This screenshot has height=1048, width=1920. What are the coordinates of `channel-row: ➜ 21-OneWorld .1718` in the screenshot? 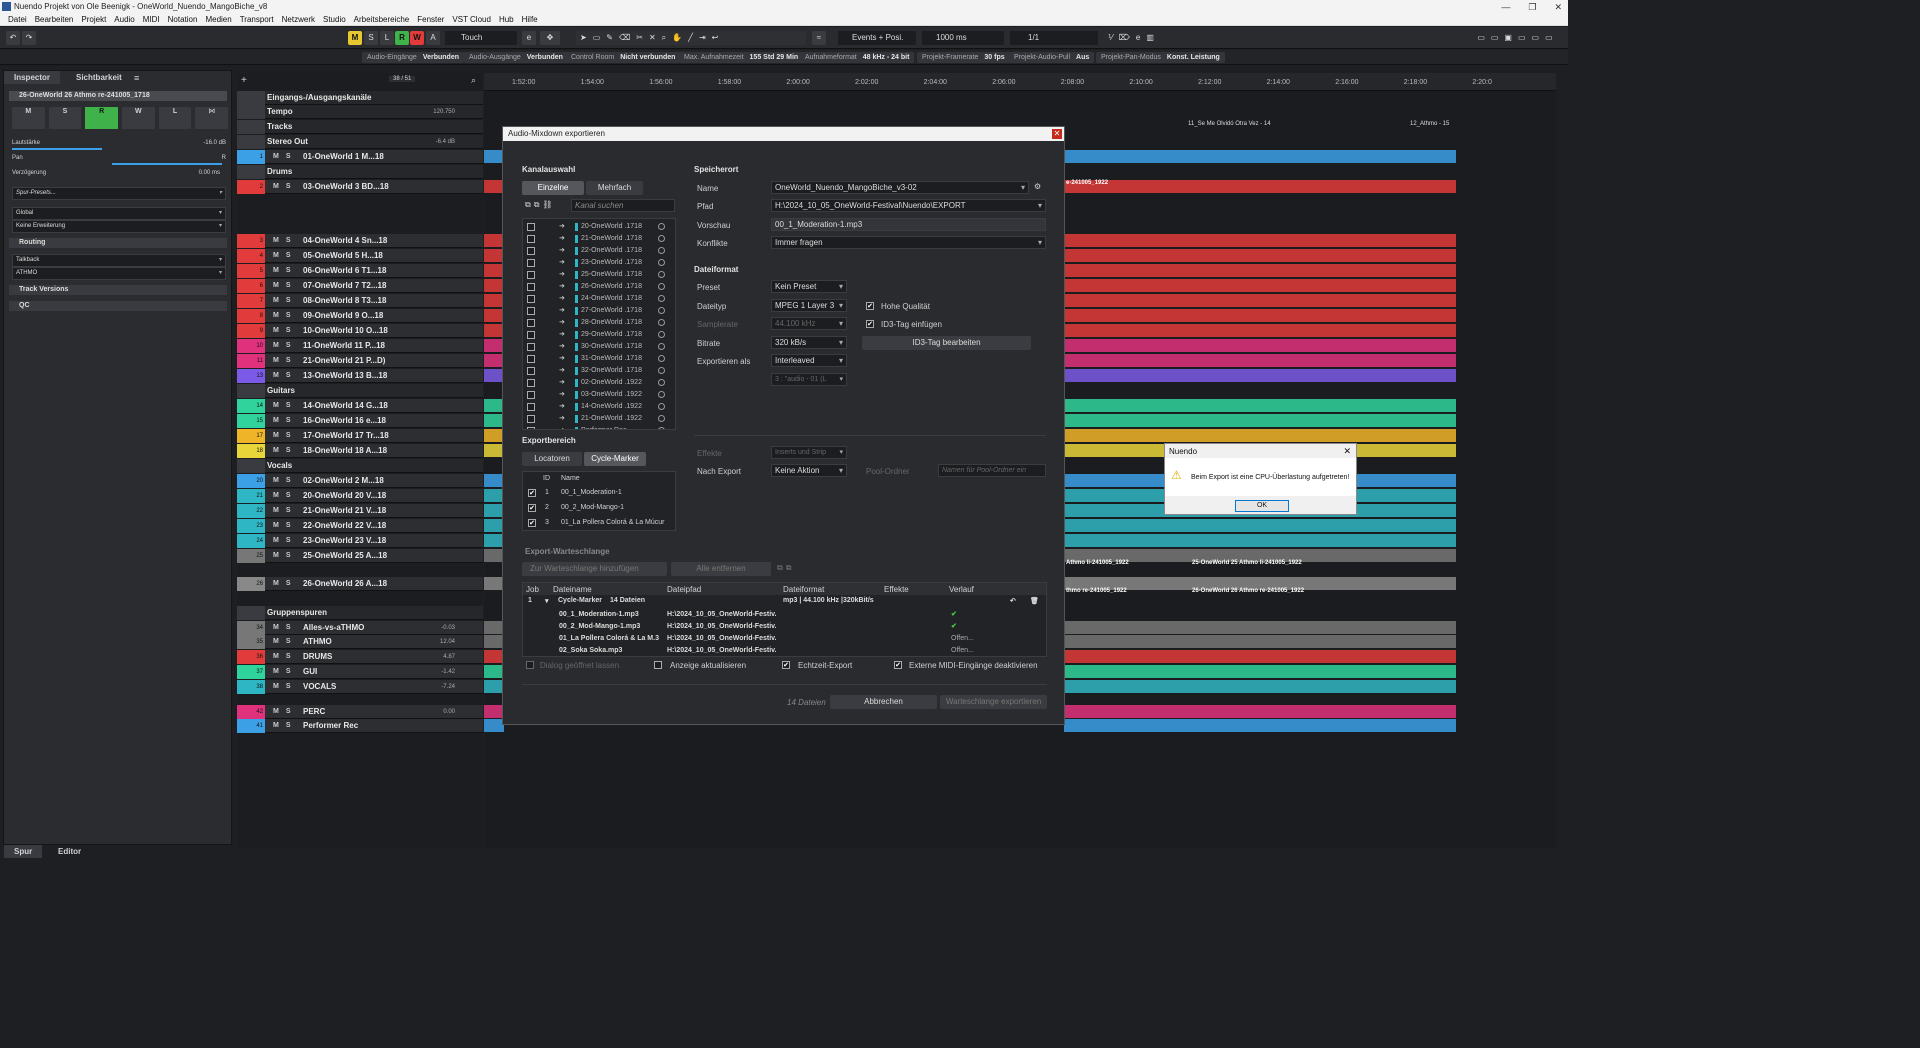 It's located at (598, 239).